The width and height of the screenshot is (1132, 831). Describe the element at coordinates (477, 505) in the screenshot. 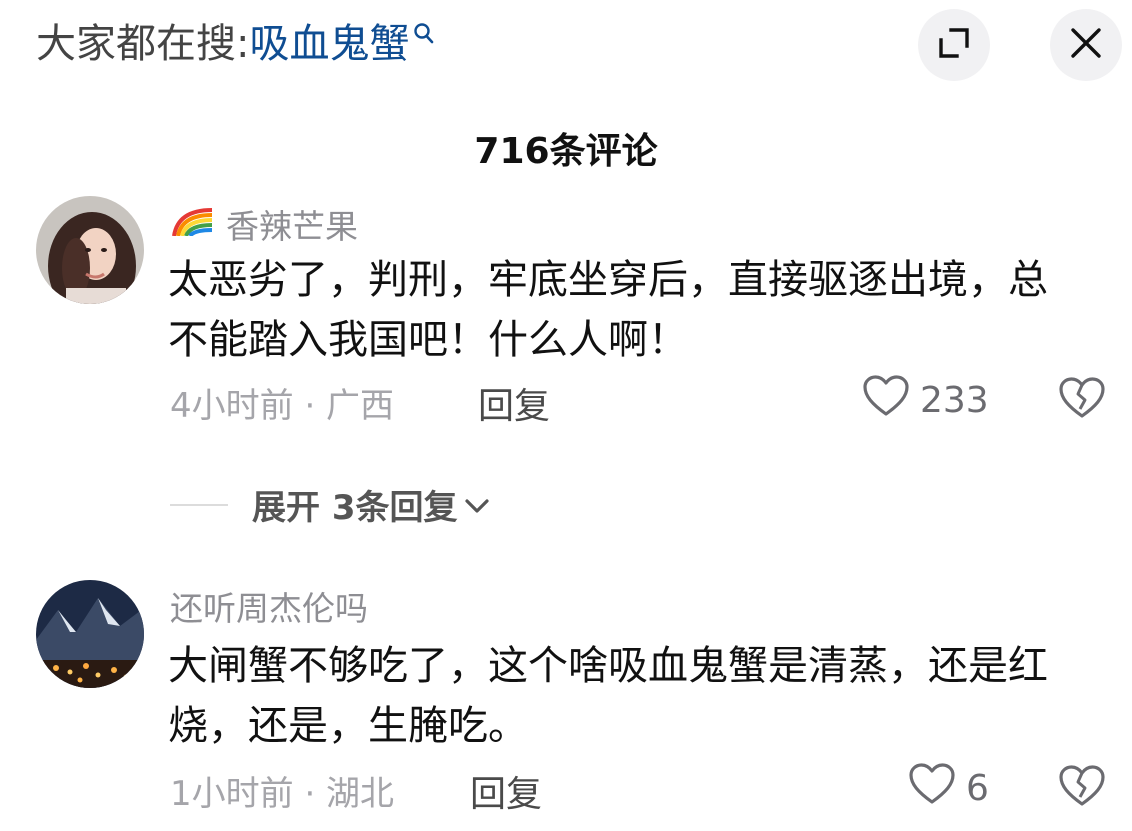

I see `chevron-down-icon` at that location.